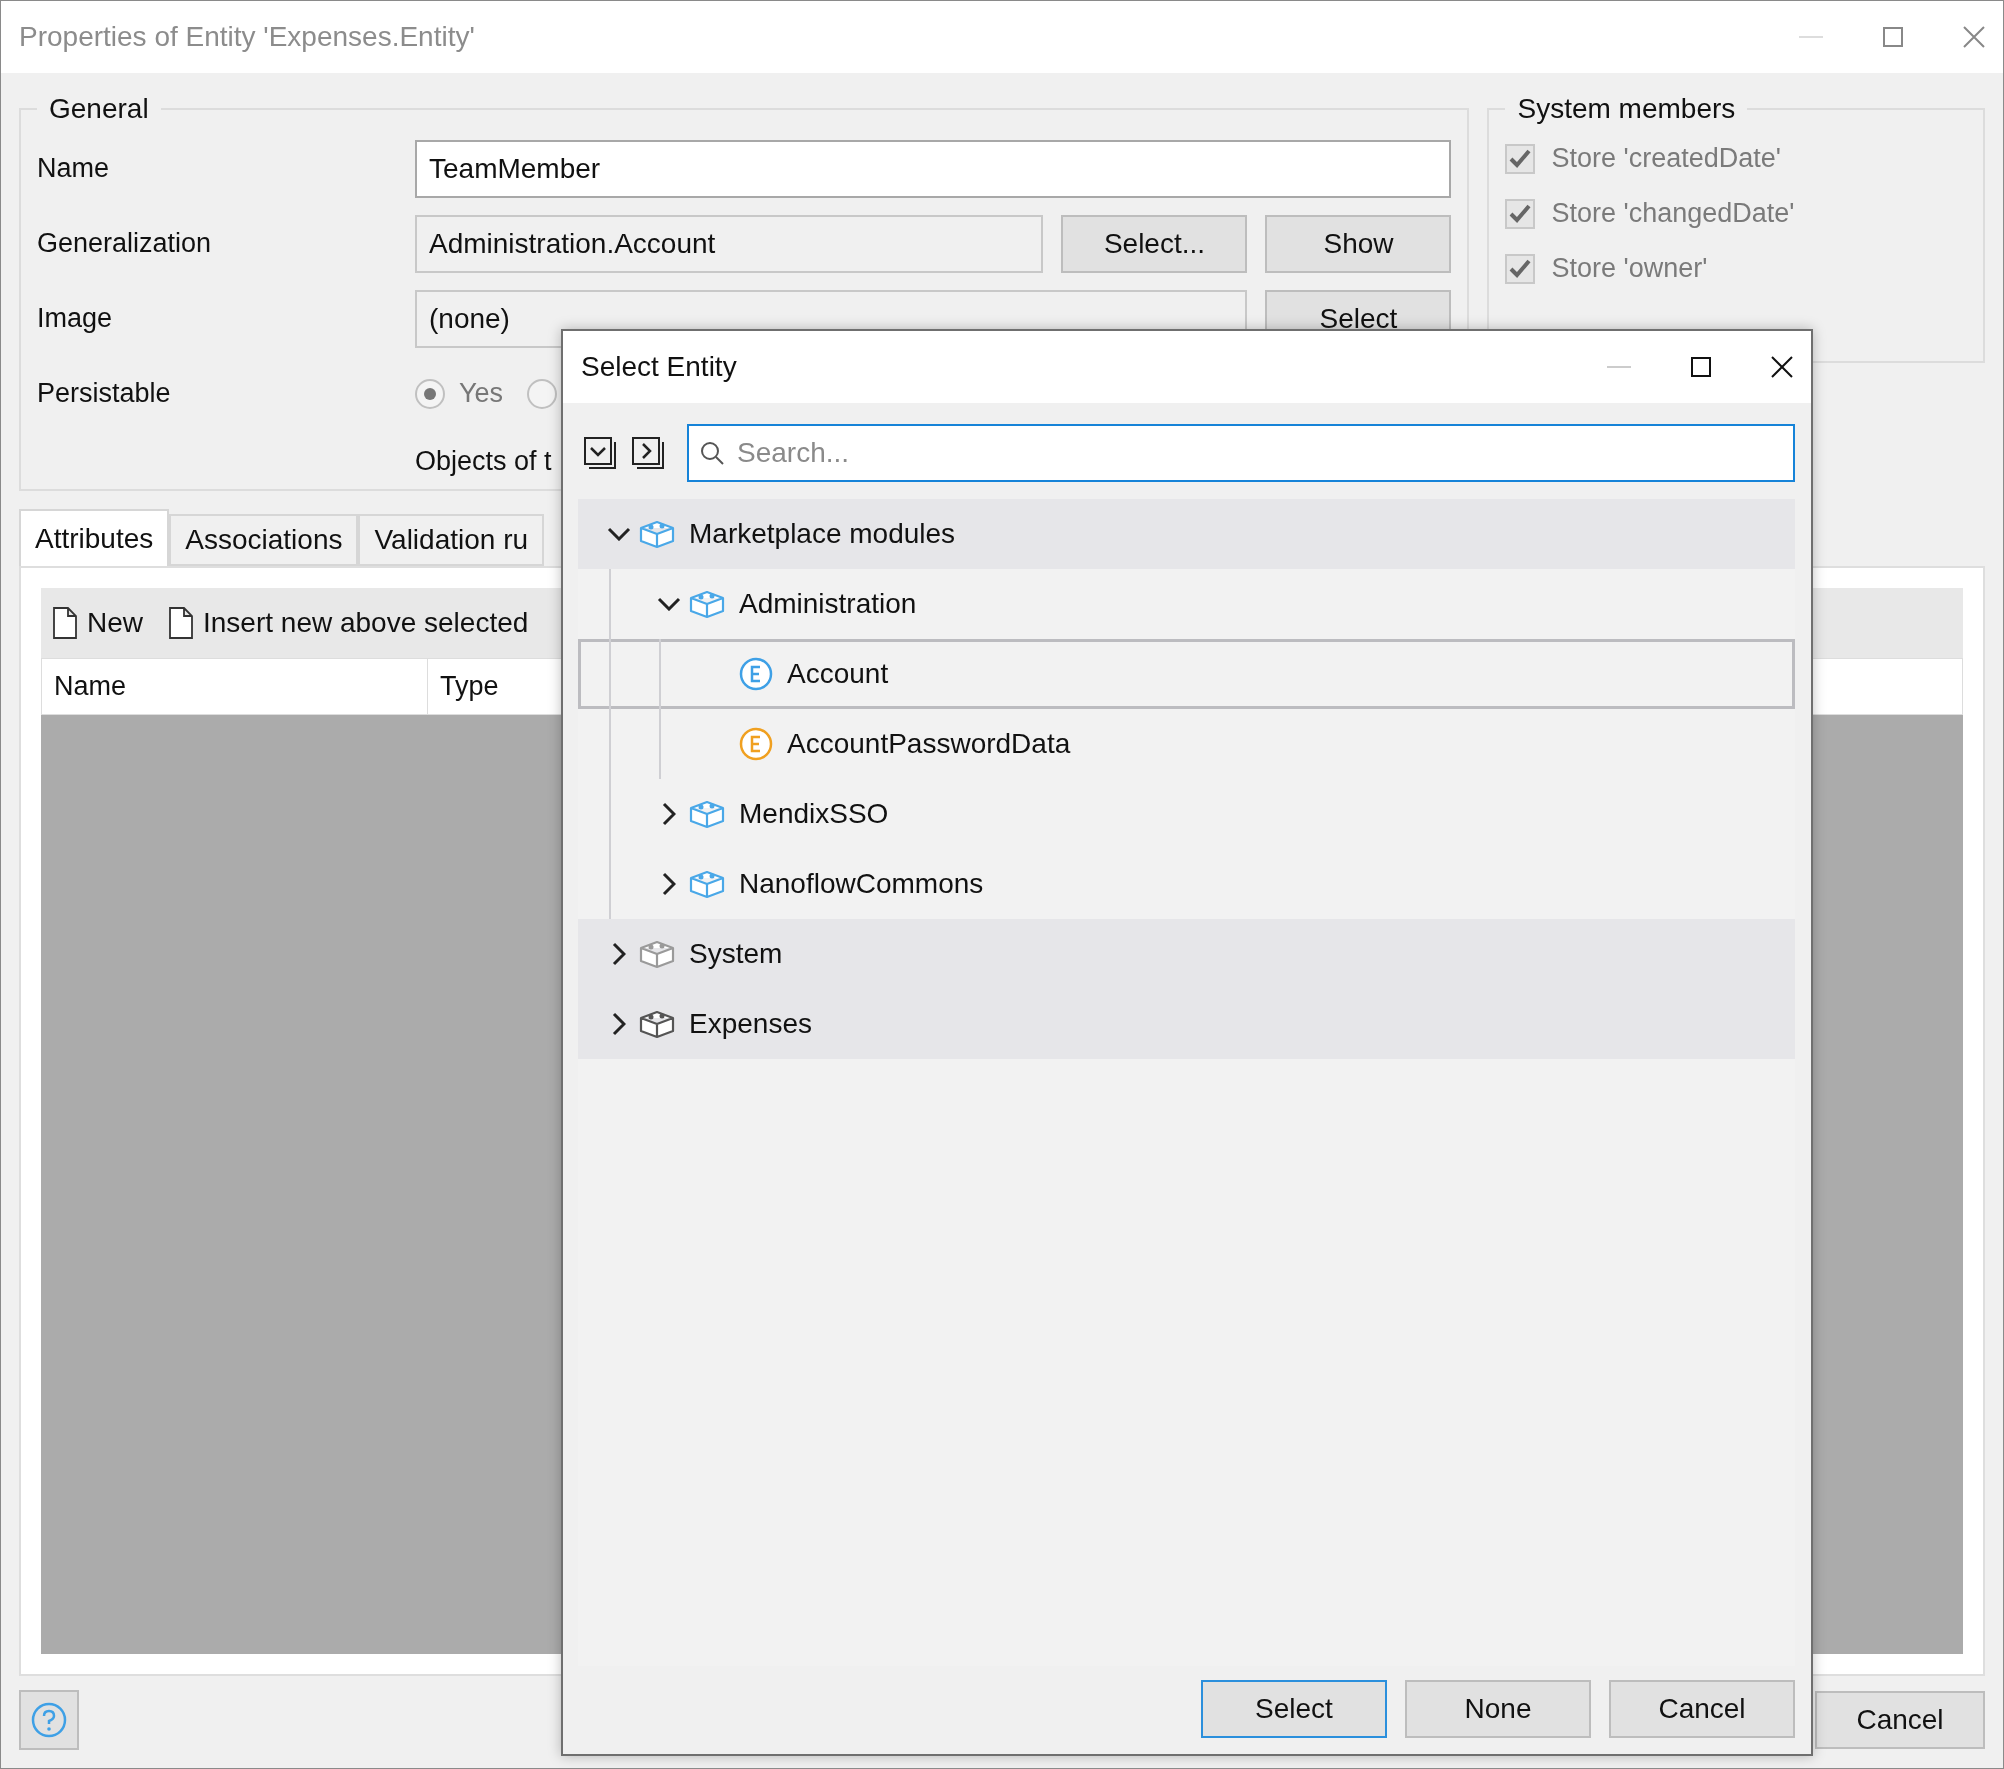 The width and height of the screenshot is (2004, 1769). Describe the element at coordinates (483, 461) in the screenshot. I see `note-text: Objects of t` at that location.